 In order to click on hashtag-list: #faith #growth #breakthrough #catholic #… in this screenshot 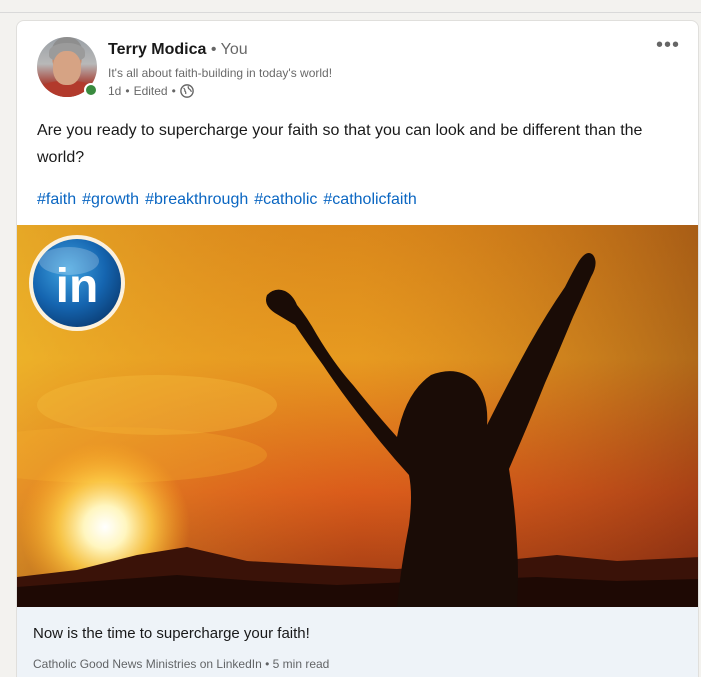, I will do `click(227, 200)`.